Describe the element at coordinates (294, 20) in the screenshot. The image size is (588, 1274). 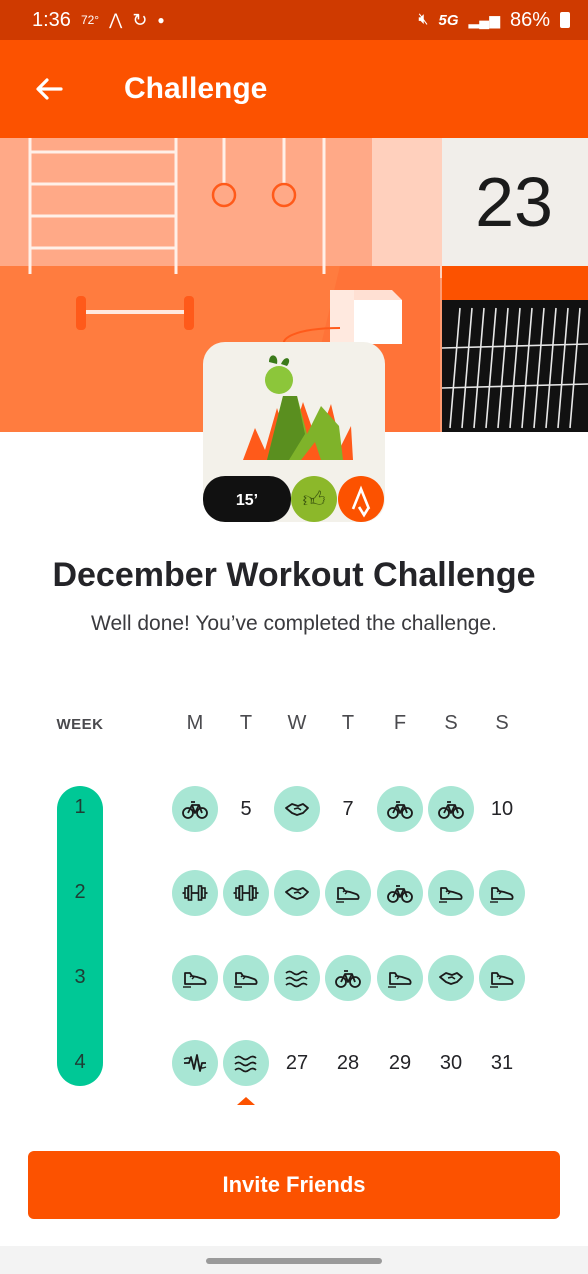
I see `status-bar: 1:36 72° ⋀ ↻ ● 🔇︎ 5G ▂▄▆ 86%` at that location.